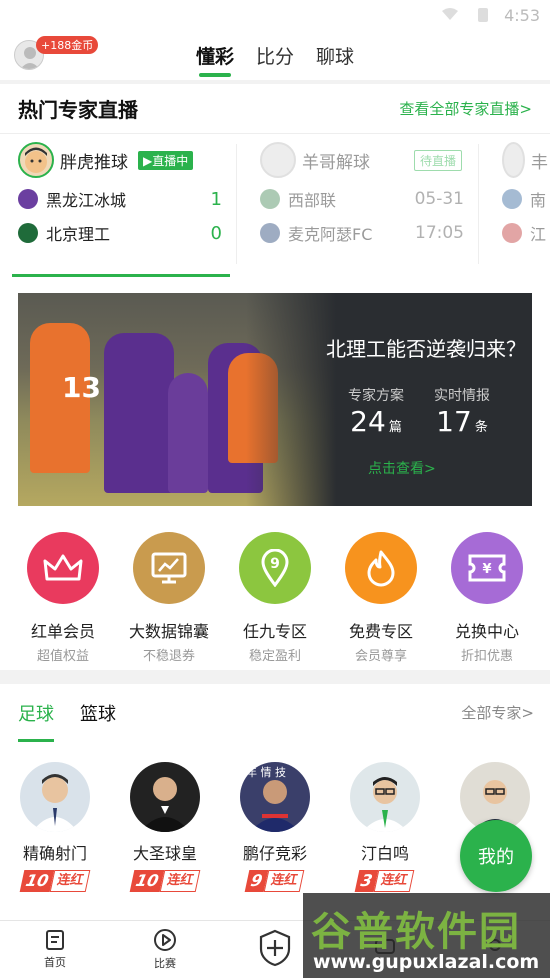  I want to click on nav-home: 首页, so click(55, 949).